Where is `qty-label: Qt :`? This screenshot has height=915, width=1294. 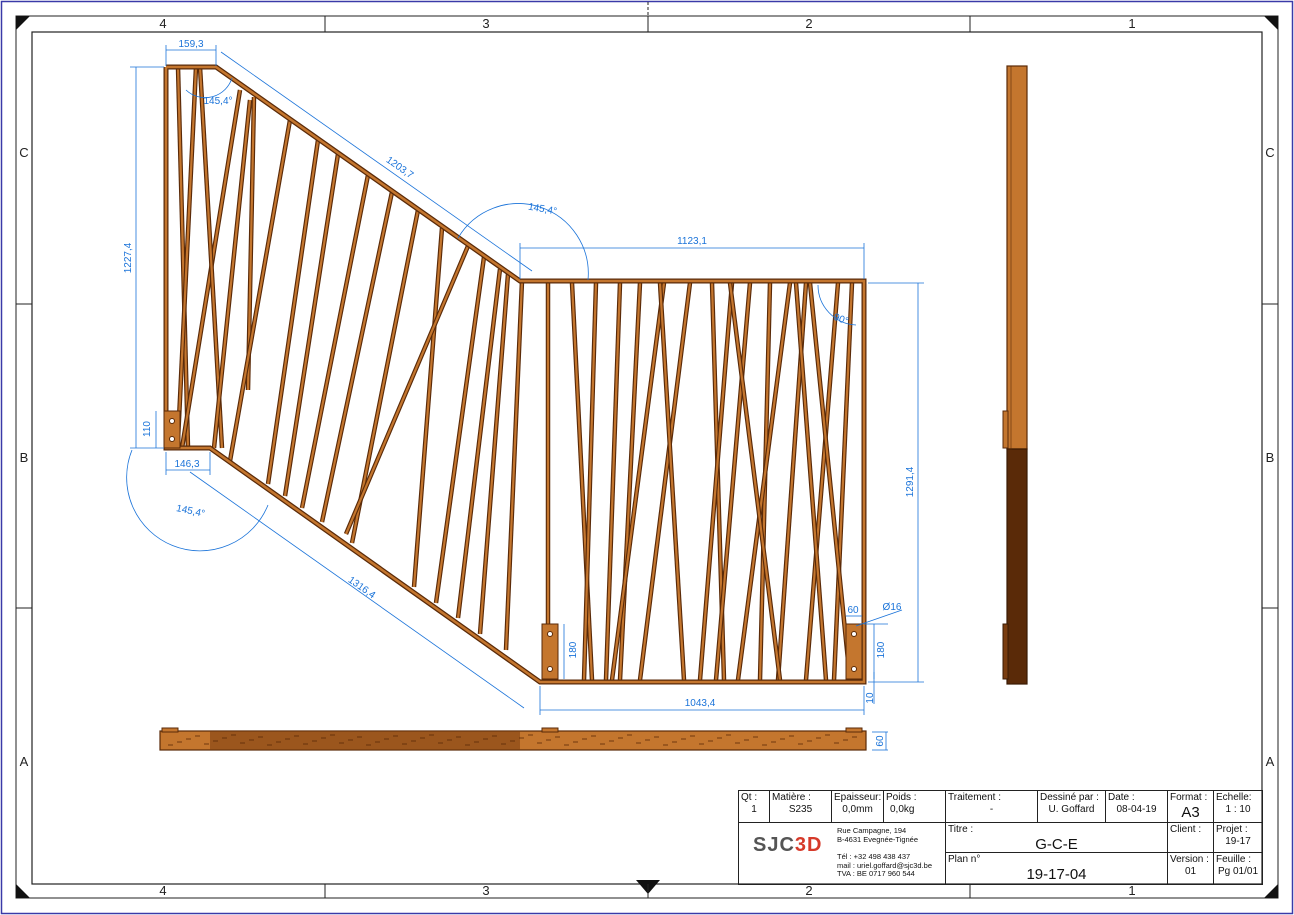
qty-label: Qt : is located at coordinates (749, 797).